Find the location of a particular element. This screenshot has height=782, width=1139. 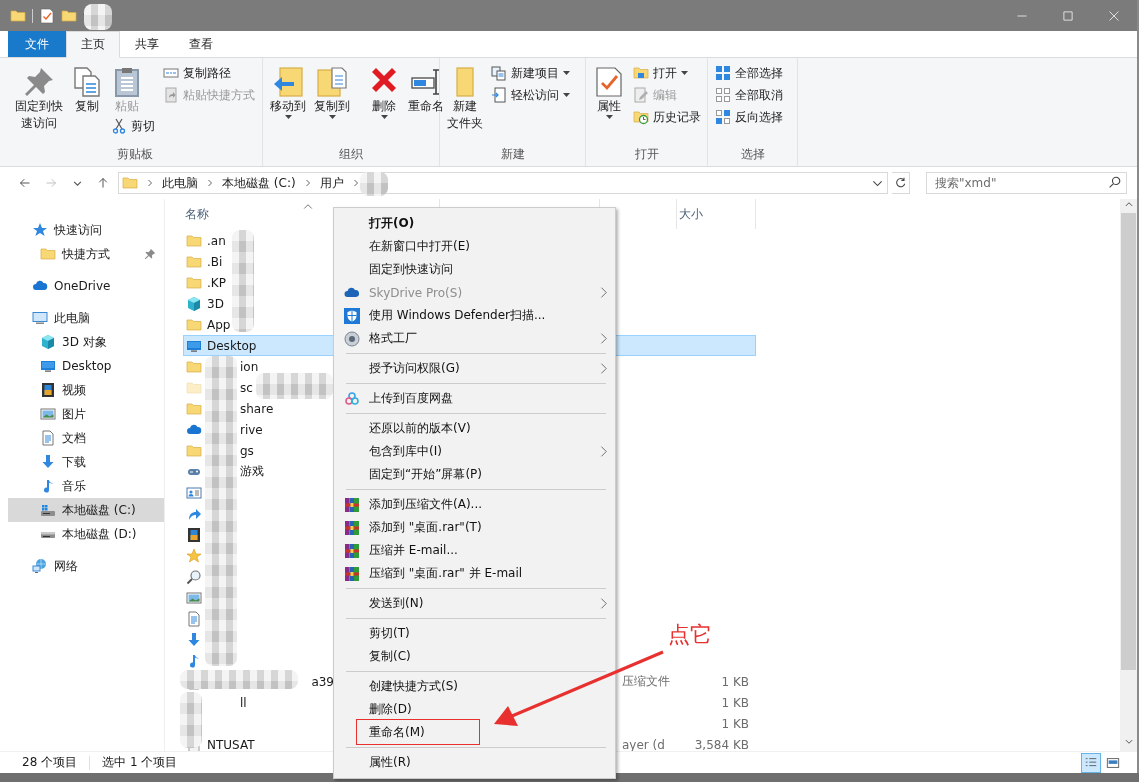

ribbon-button: 新建 文件夹 is located at coordinates (465, 97).